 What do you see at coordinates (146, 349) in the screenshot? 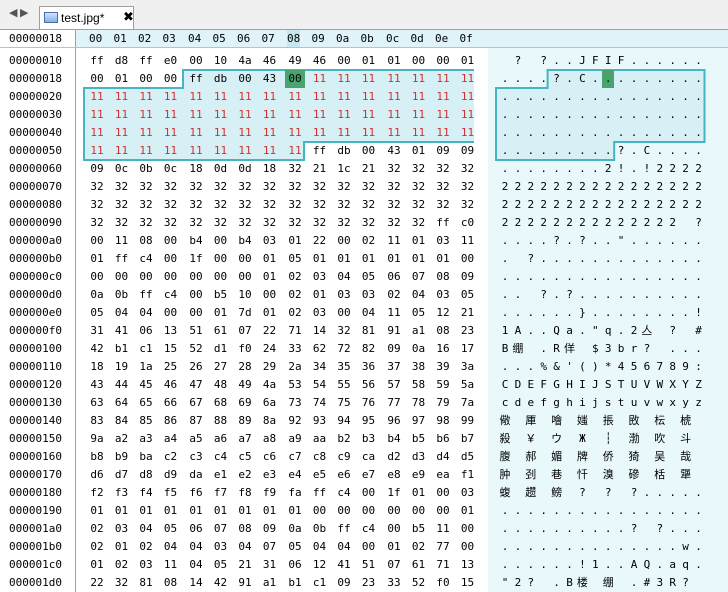
I see `hex-byte: c1` at bounding box center [146, 349].